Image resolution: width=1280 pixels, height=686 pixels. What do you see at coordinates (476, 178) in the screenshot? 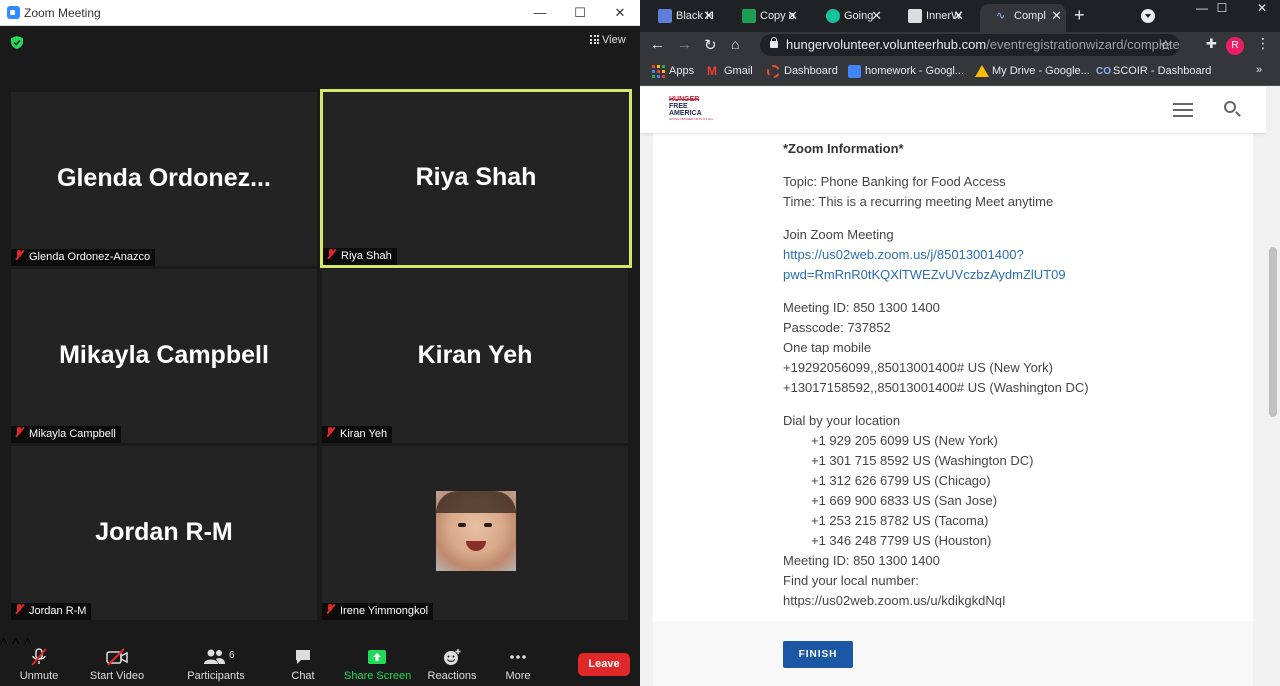
I see `video-tile-active-speaker: Riya Shah Riya Shah` at bounding box center [476, 178].